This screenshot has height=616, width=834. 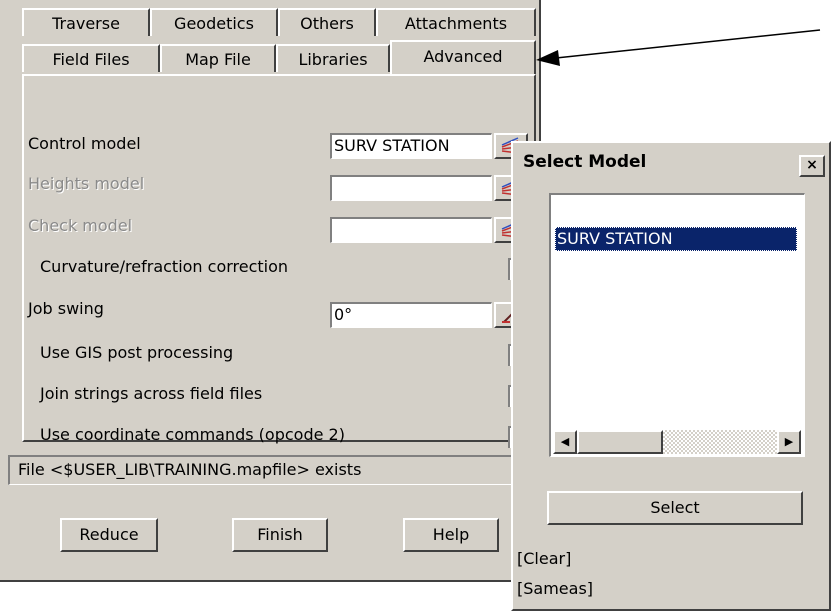 I want to click on horizontal-scrollbar: ◀ ▶, so click(x=677, y=442).